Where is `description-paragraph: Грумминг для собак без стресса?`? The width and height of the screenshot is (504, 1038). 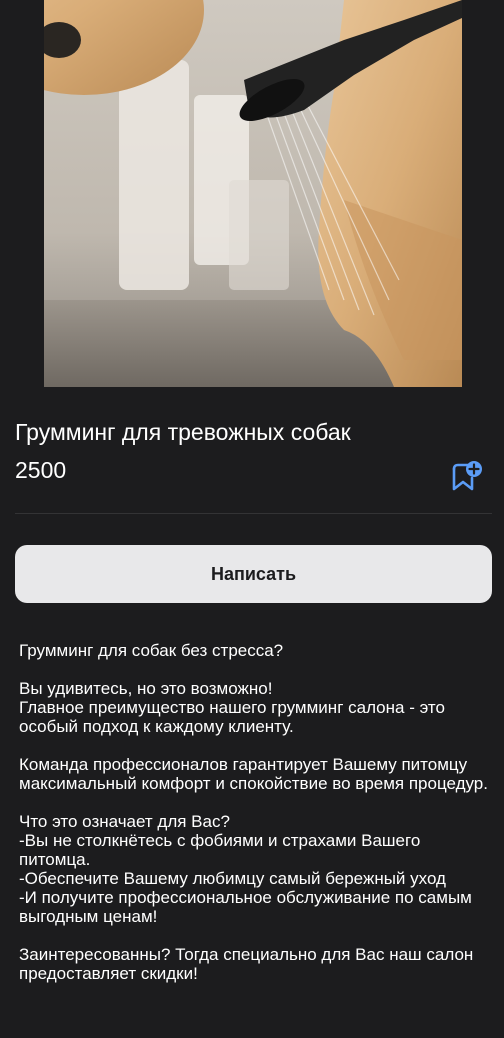
description-paragraph: Грумминг для собак без стресса? is located at coordinates (151, 650).